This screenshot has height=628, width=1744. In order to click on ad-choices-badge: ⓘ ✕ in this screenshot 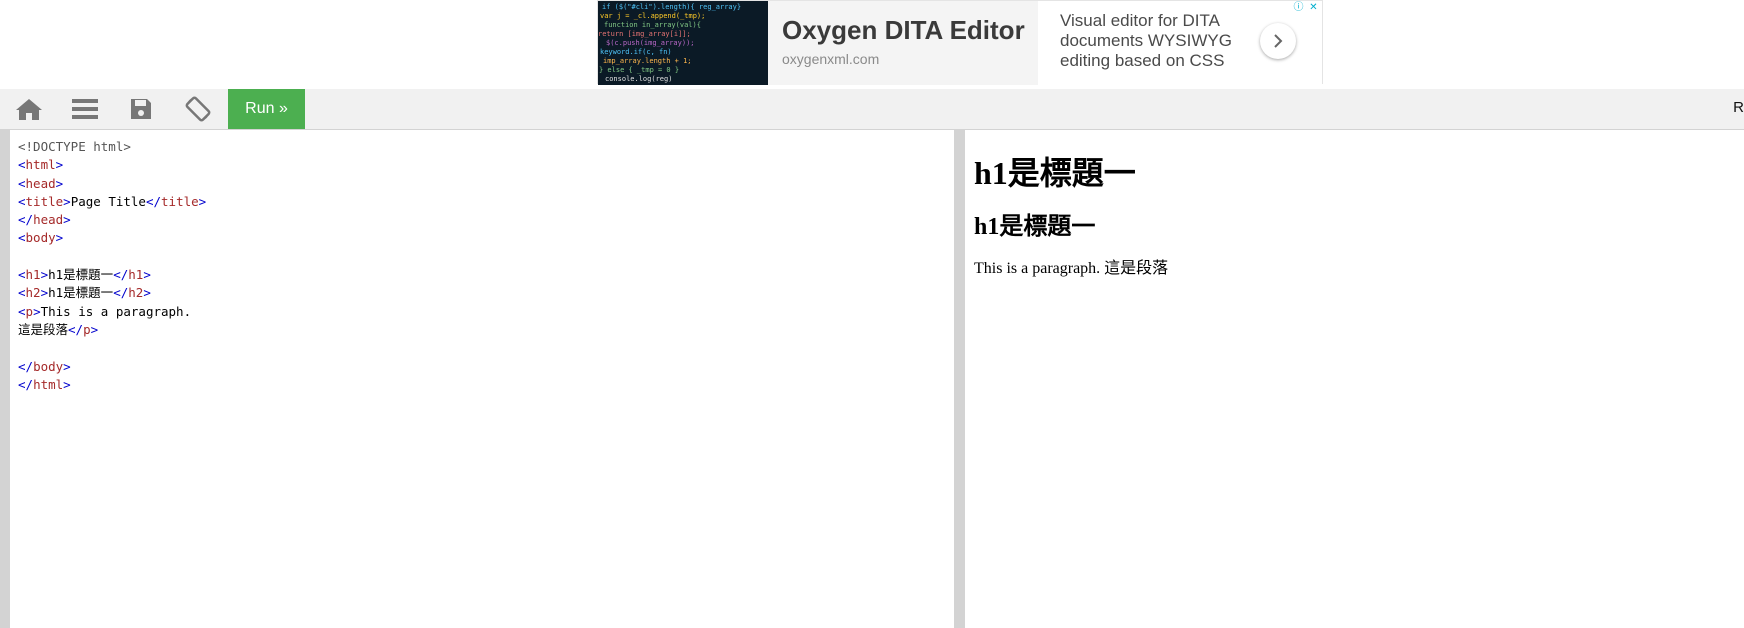, I will do `click(1306, 7)`.